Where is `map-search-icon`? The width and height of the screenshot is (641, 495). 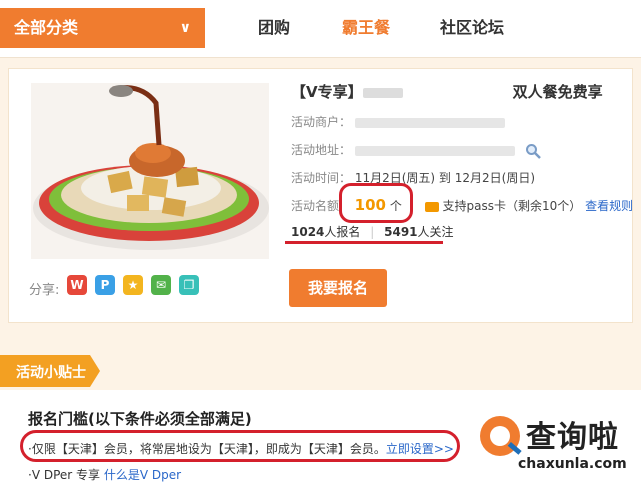 map-search-icon is located at coordinates (533, 151).